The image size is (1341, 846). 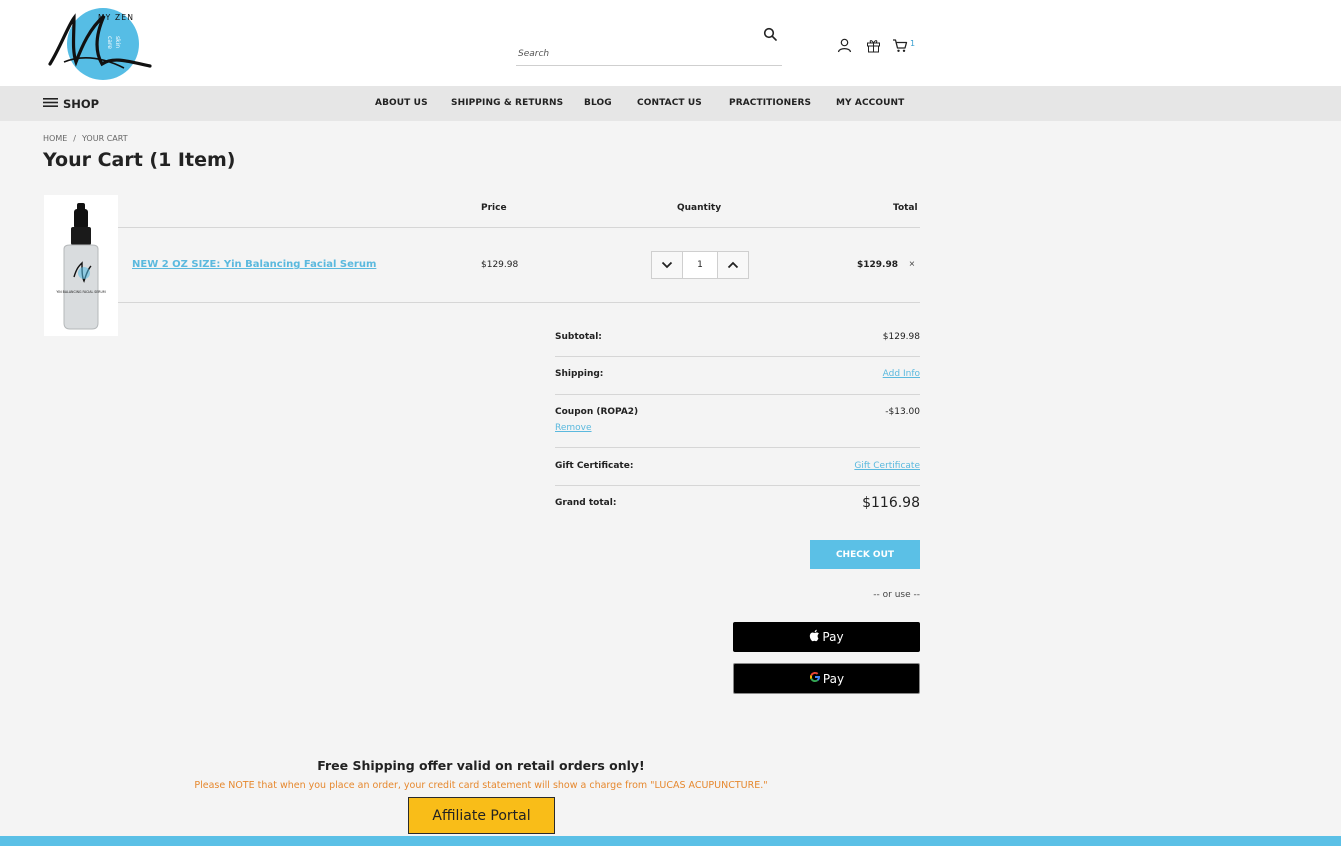 I want to click on quantity-increase-button, so click(x=732, y=265).